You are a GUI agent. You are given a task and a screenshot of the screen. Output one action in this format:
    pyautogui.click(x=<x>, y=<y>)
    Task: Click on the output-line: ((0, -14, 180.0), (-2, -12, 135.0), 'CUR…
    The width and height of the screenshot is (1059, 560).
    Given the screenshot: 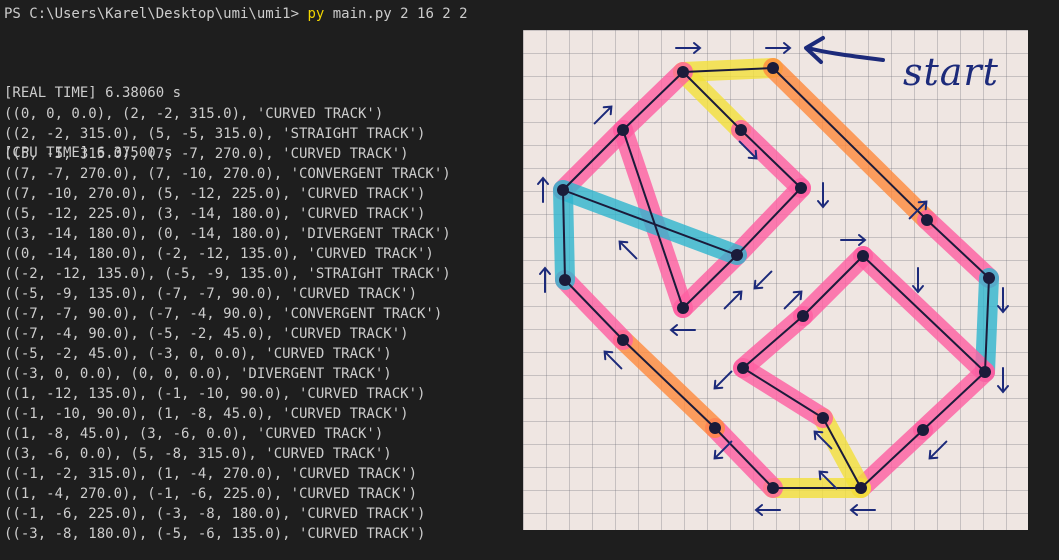 What is the action you would take?
    pyautogui.click(x=219, y=254)
    